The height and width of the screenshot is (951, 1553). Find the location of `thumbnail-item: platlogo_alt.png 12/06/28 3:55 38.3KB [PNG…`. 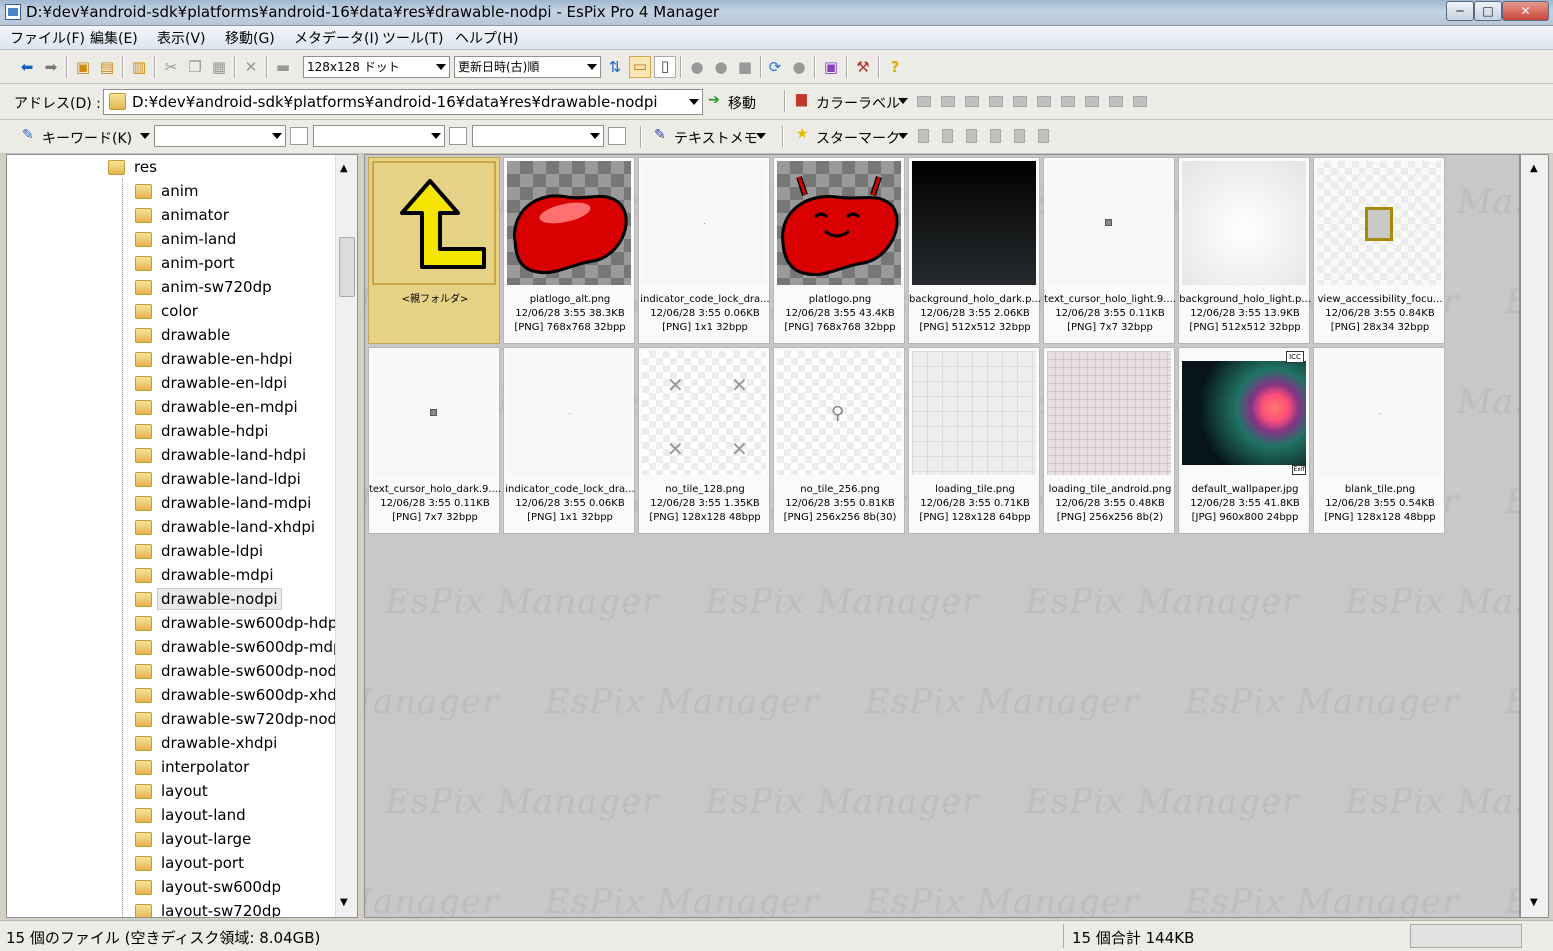

thumbnail-item: platlogo_alt.png 12/06/28 3:55 38.3KB [PNG… is located at coordinates (569, 250).